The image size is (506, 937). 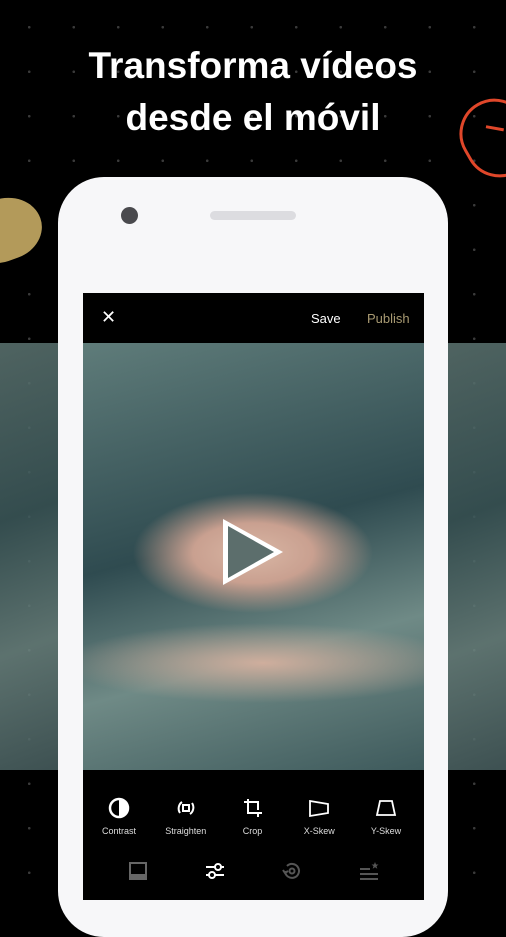 What do you see at coordinates (253, 65) in the screenshot?
I see `headline-line-1: Transforma vídeos` at bounding box center [253, 65].